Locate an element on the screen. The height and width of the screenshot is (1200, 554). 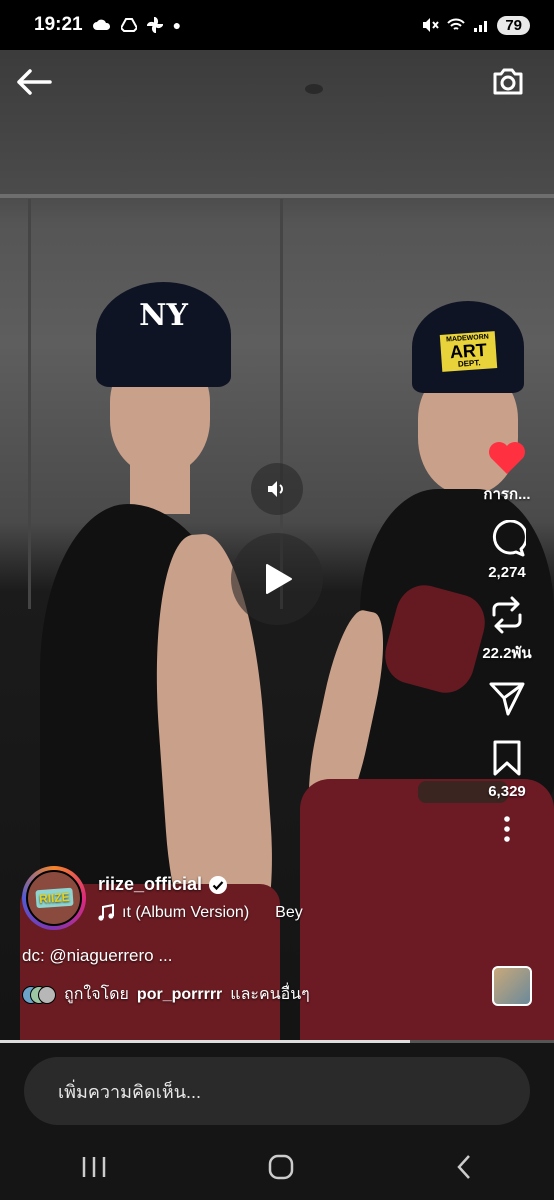
back-nav-button is located at coordinates (464, 1169).